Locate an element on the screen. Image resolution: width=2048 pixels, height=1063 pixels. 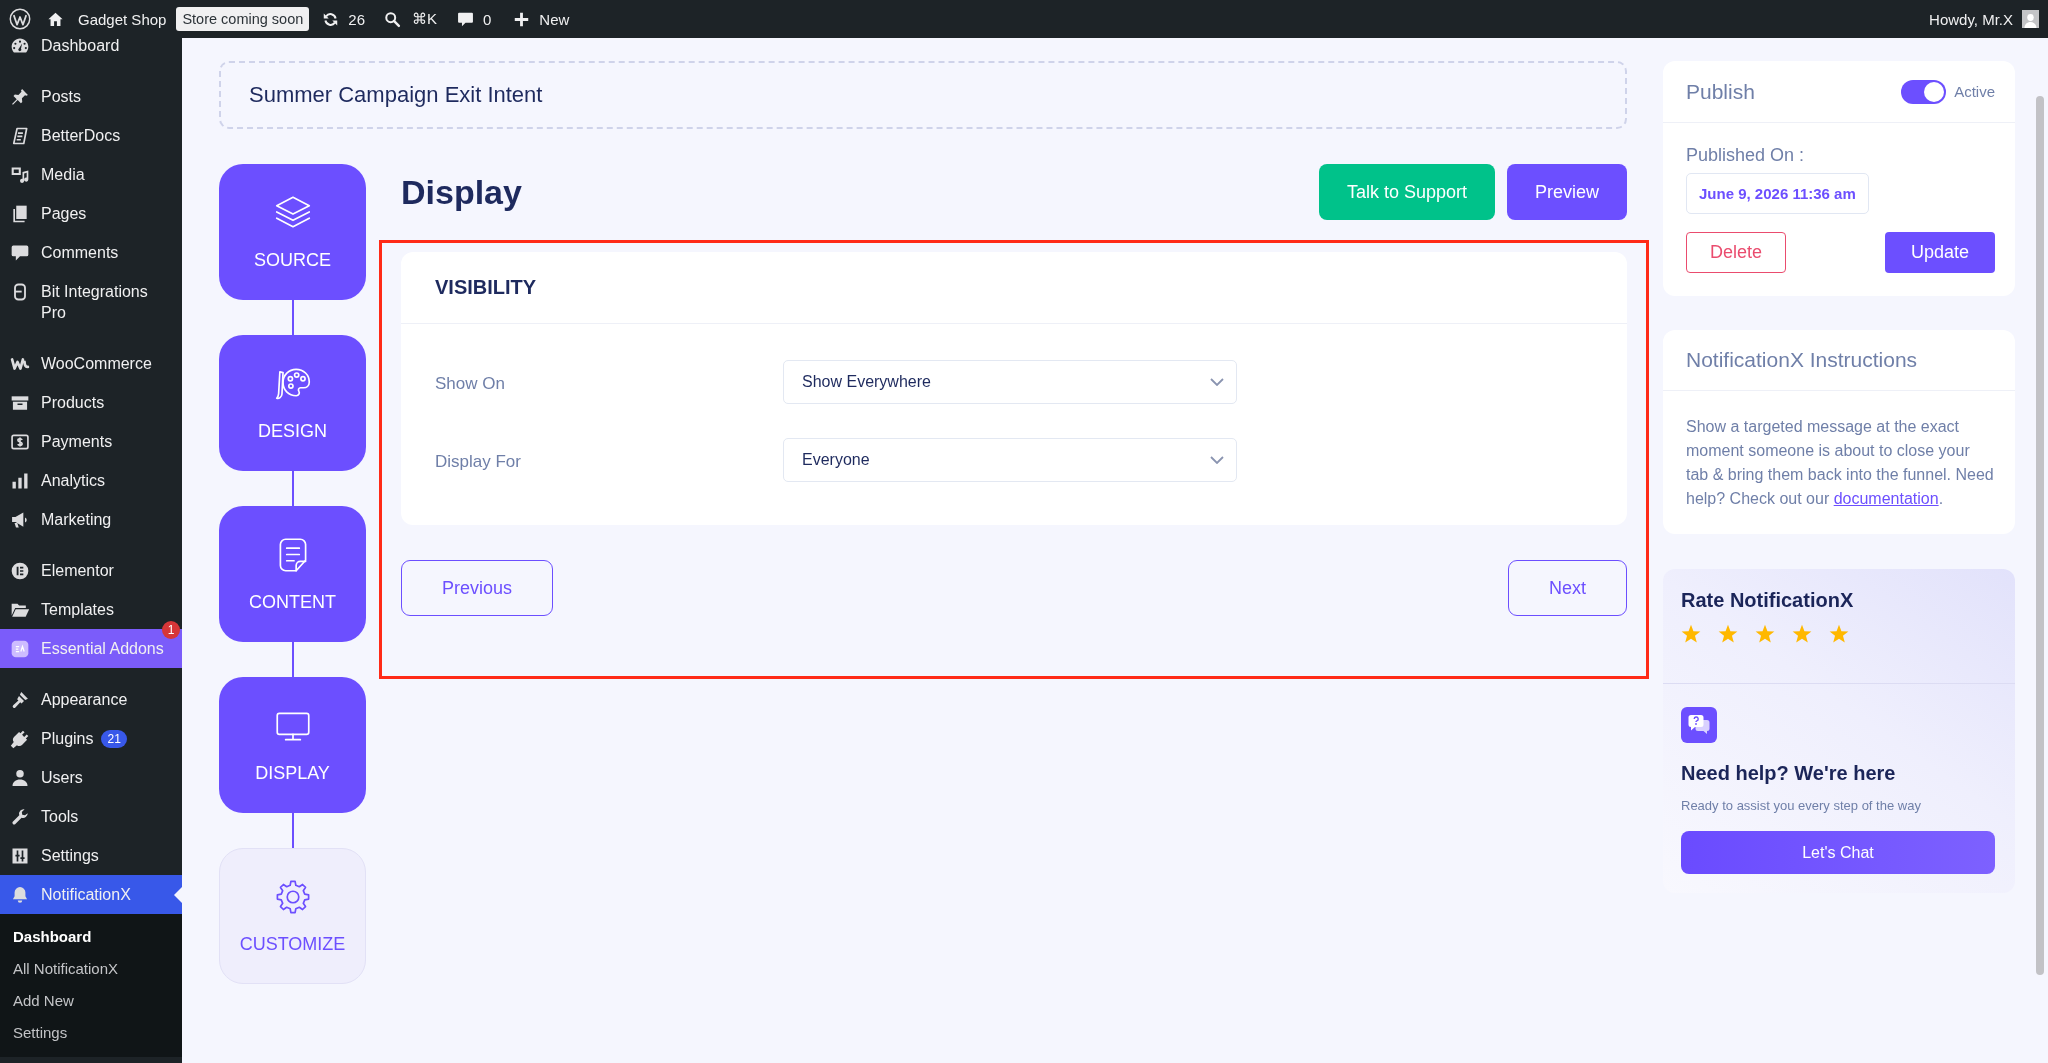
comments-link: 0 is located at coordinates (474, 19).